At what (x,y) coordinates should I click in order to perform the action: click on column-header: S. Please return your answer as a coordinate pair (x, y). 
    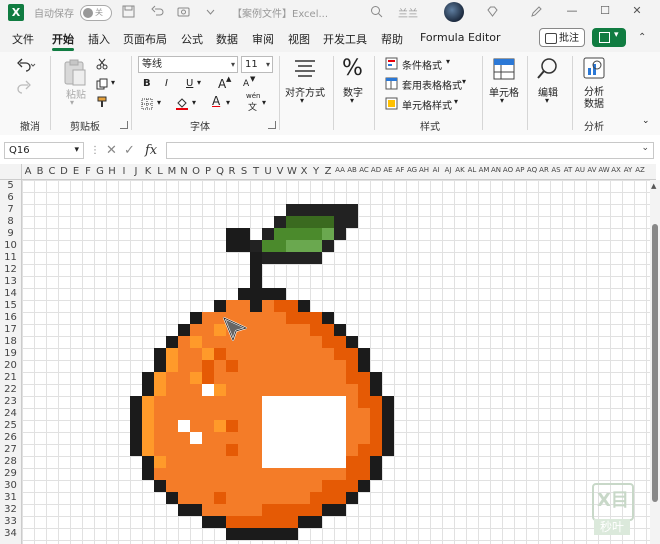
    Looking at the image, I should click on (244, 171).